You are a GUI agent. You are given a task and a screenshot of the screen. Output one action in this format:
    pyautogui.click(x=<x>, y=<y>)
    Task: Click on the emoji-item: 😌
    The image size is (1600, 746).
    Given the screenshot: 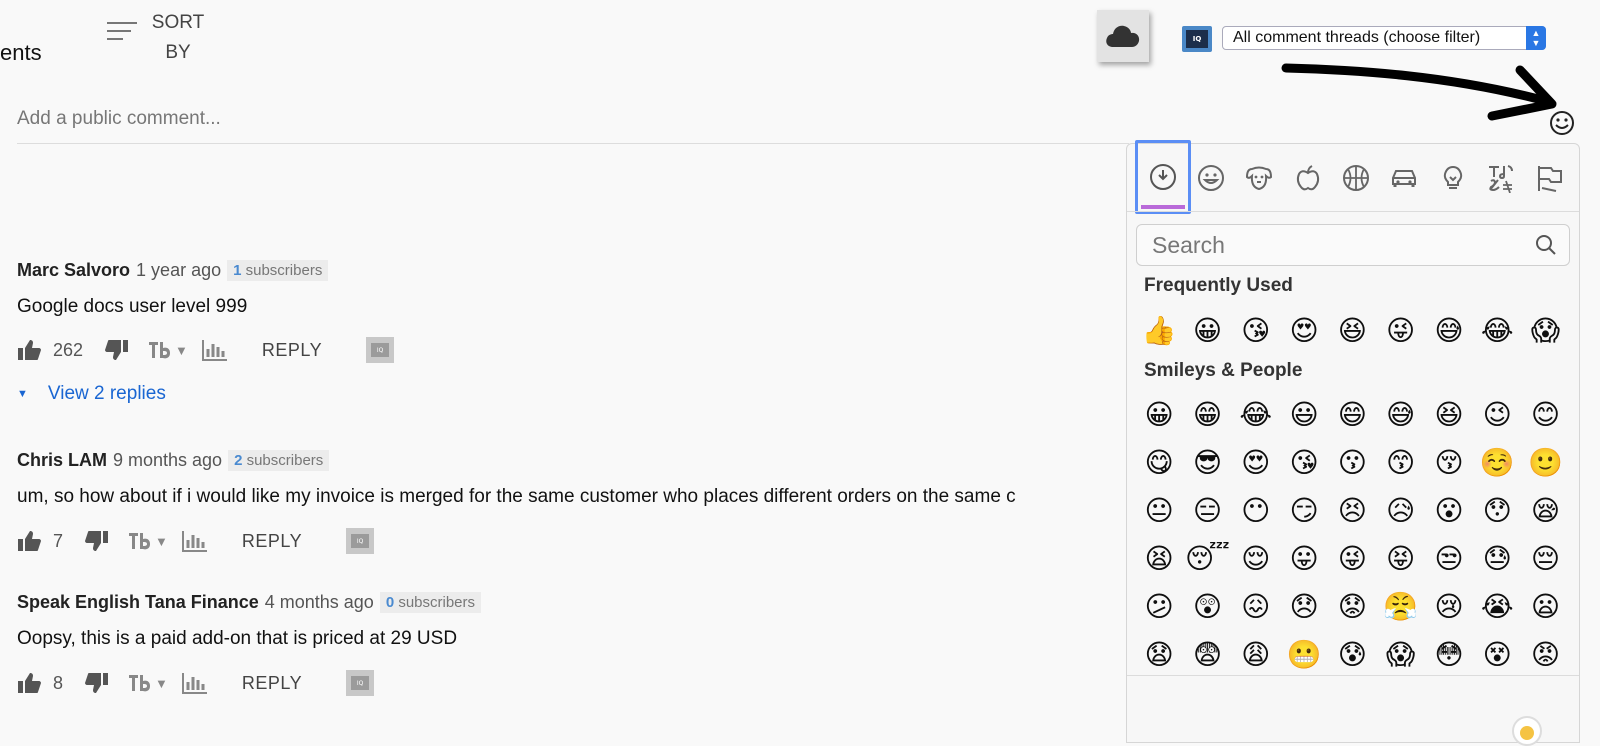 What is the action you would take?
    pyautogui.click(x=1256, y=558)
    